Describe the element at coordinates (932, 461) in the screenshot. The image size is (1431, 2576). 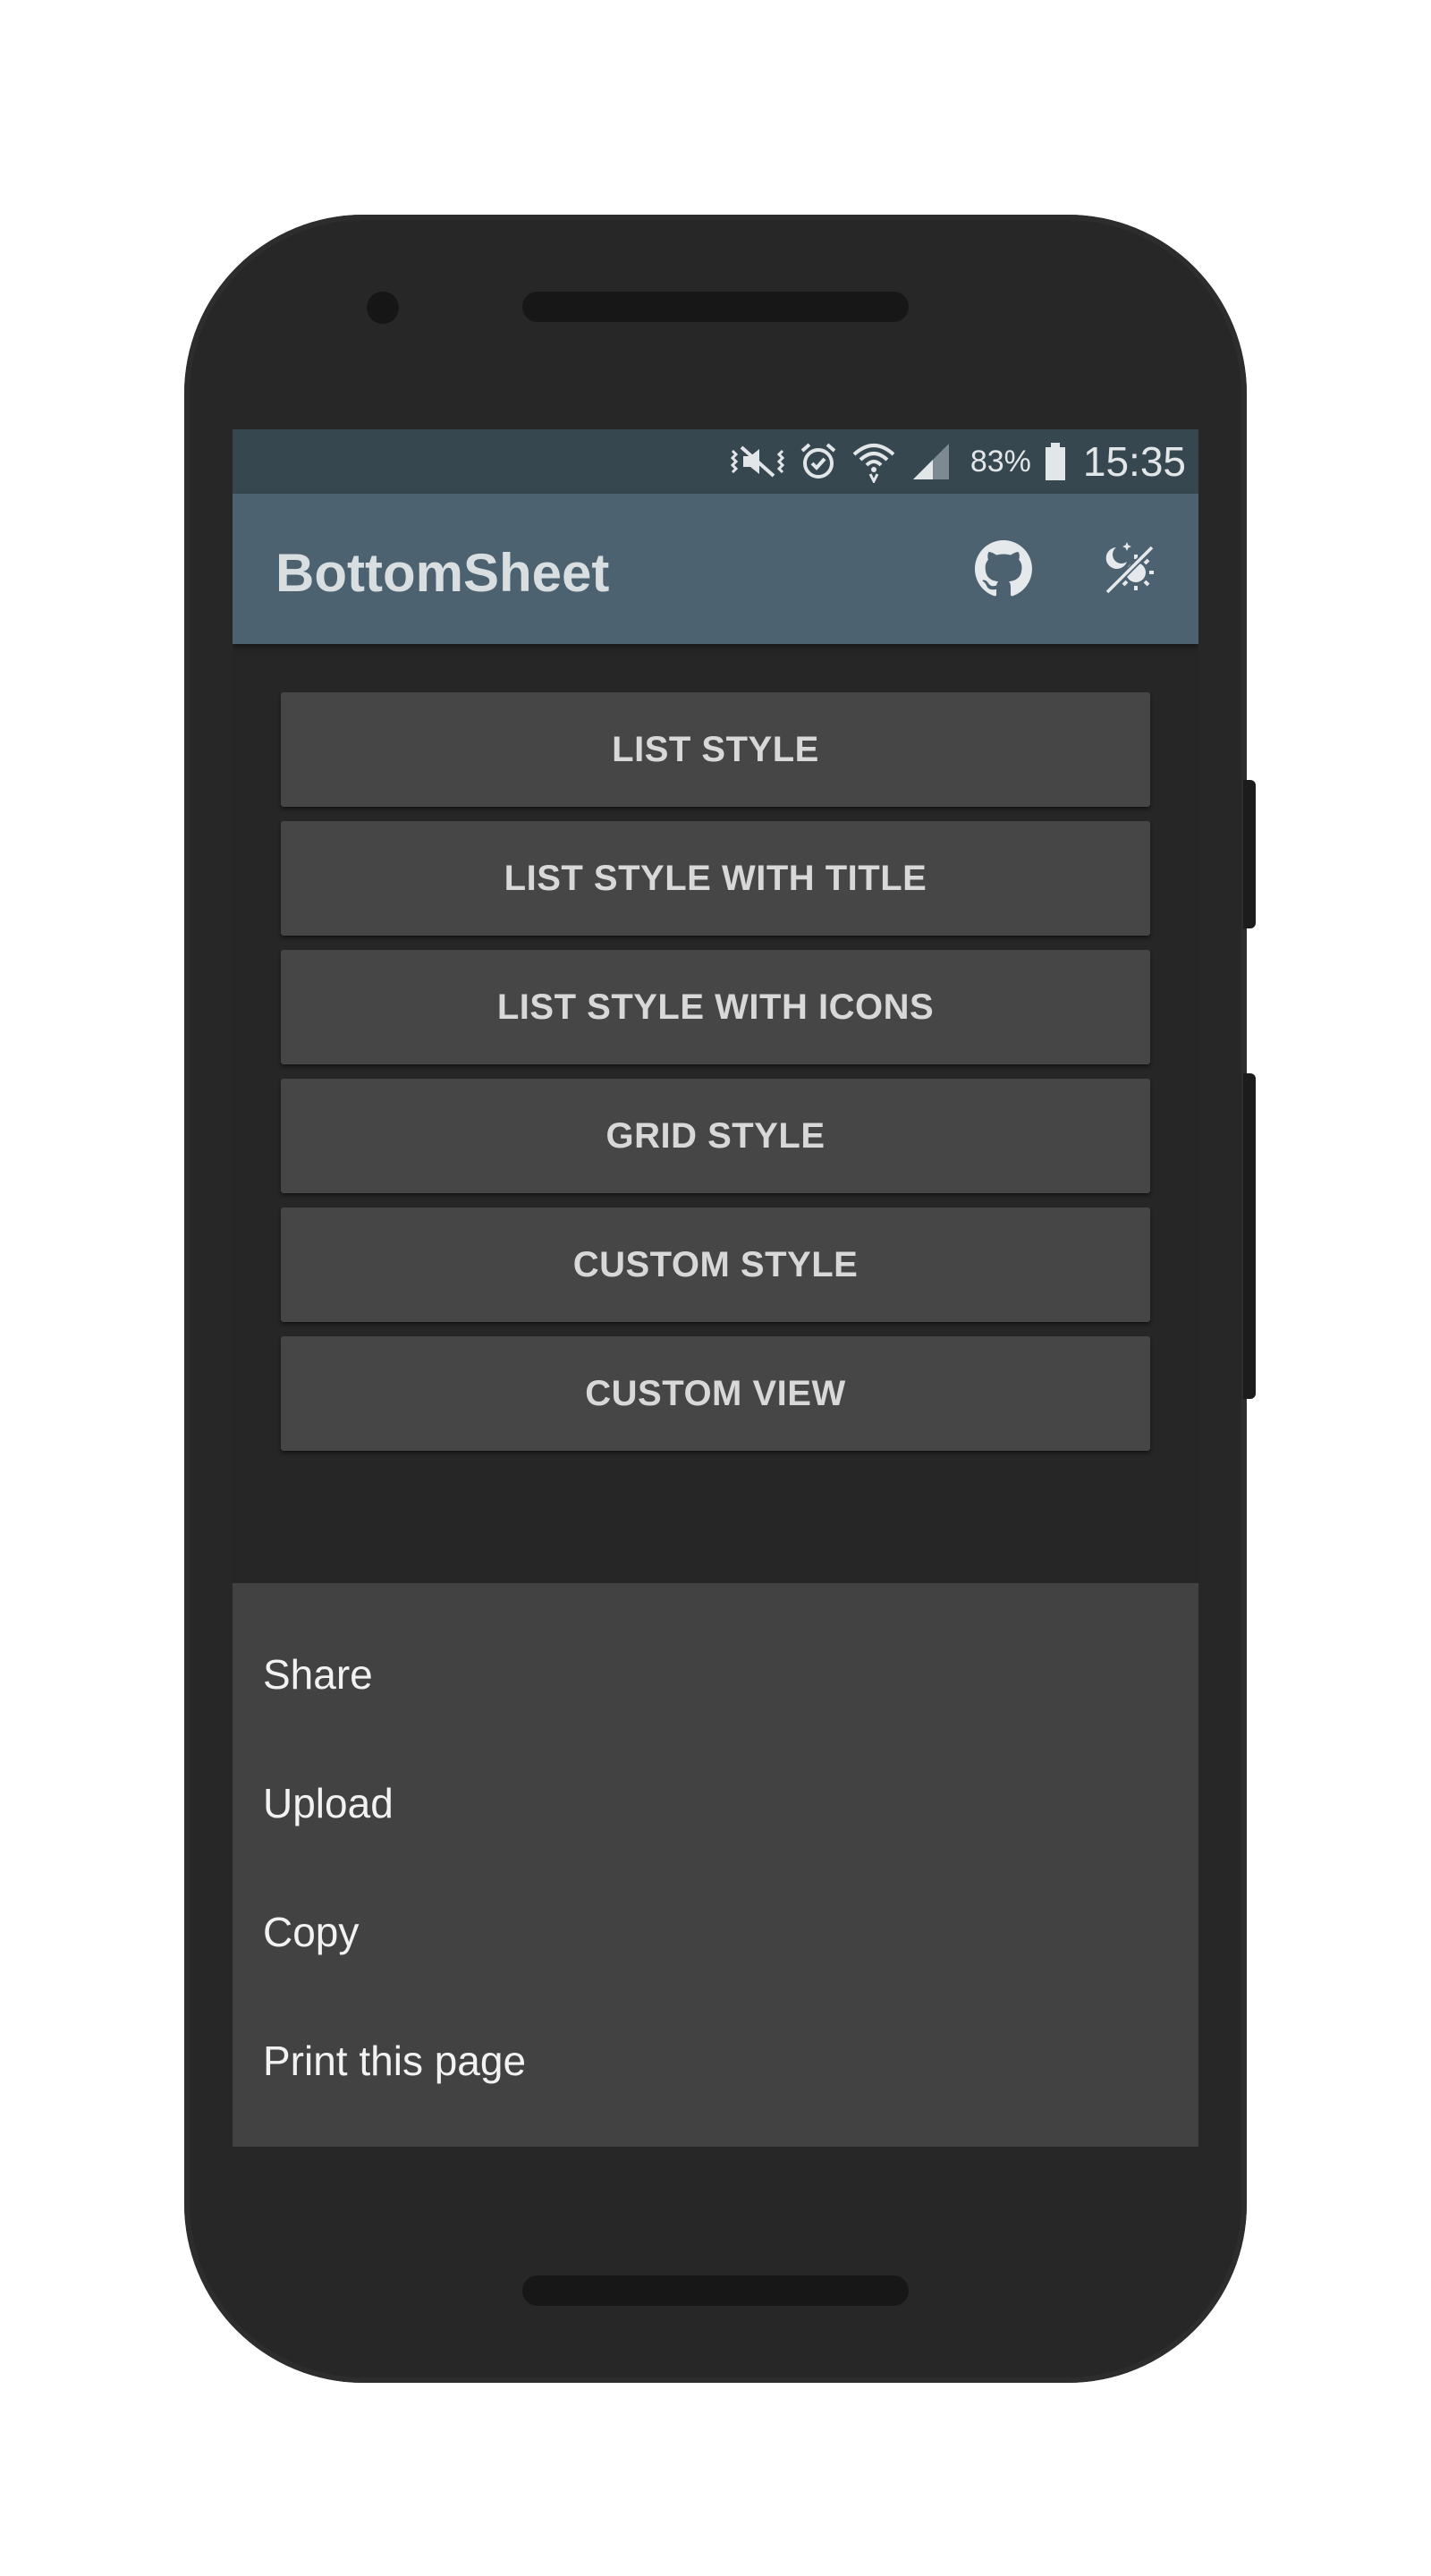
I see `signal-icon` at that location.